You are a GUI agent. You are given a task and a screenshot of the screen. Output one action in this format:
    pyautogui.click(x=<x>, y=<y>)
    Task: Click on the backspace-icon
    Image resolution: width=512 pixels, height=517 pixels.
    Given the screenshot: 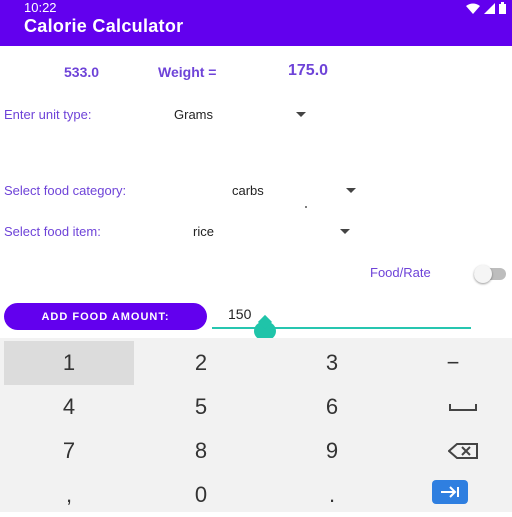 What is the action you would take?
    pyautogui.click(x=463, y=451)
    